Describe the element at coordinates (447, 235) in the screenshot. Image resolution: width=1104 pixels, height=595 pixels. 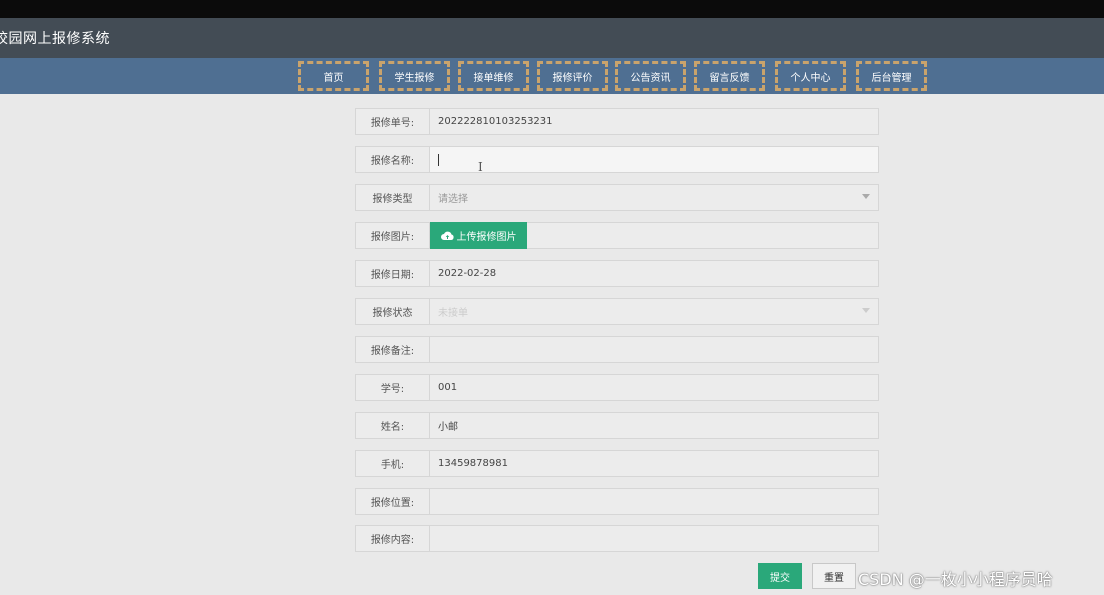
I see `cloud-upload-icon` at that location.